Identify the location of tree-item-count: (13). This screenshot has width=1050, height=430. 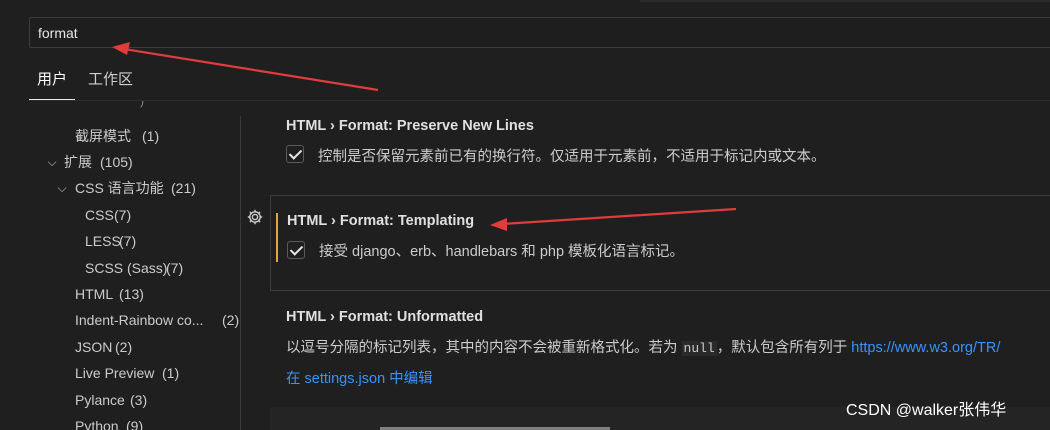
(131, 294).